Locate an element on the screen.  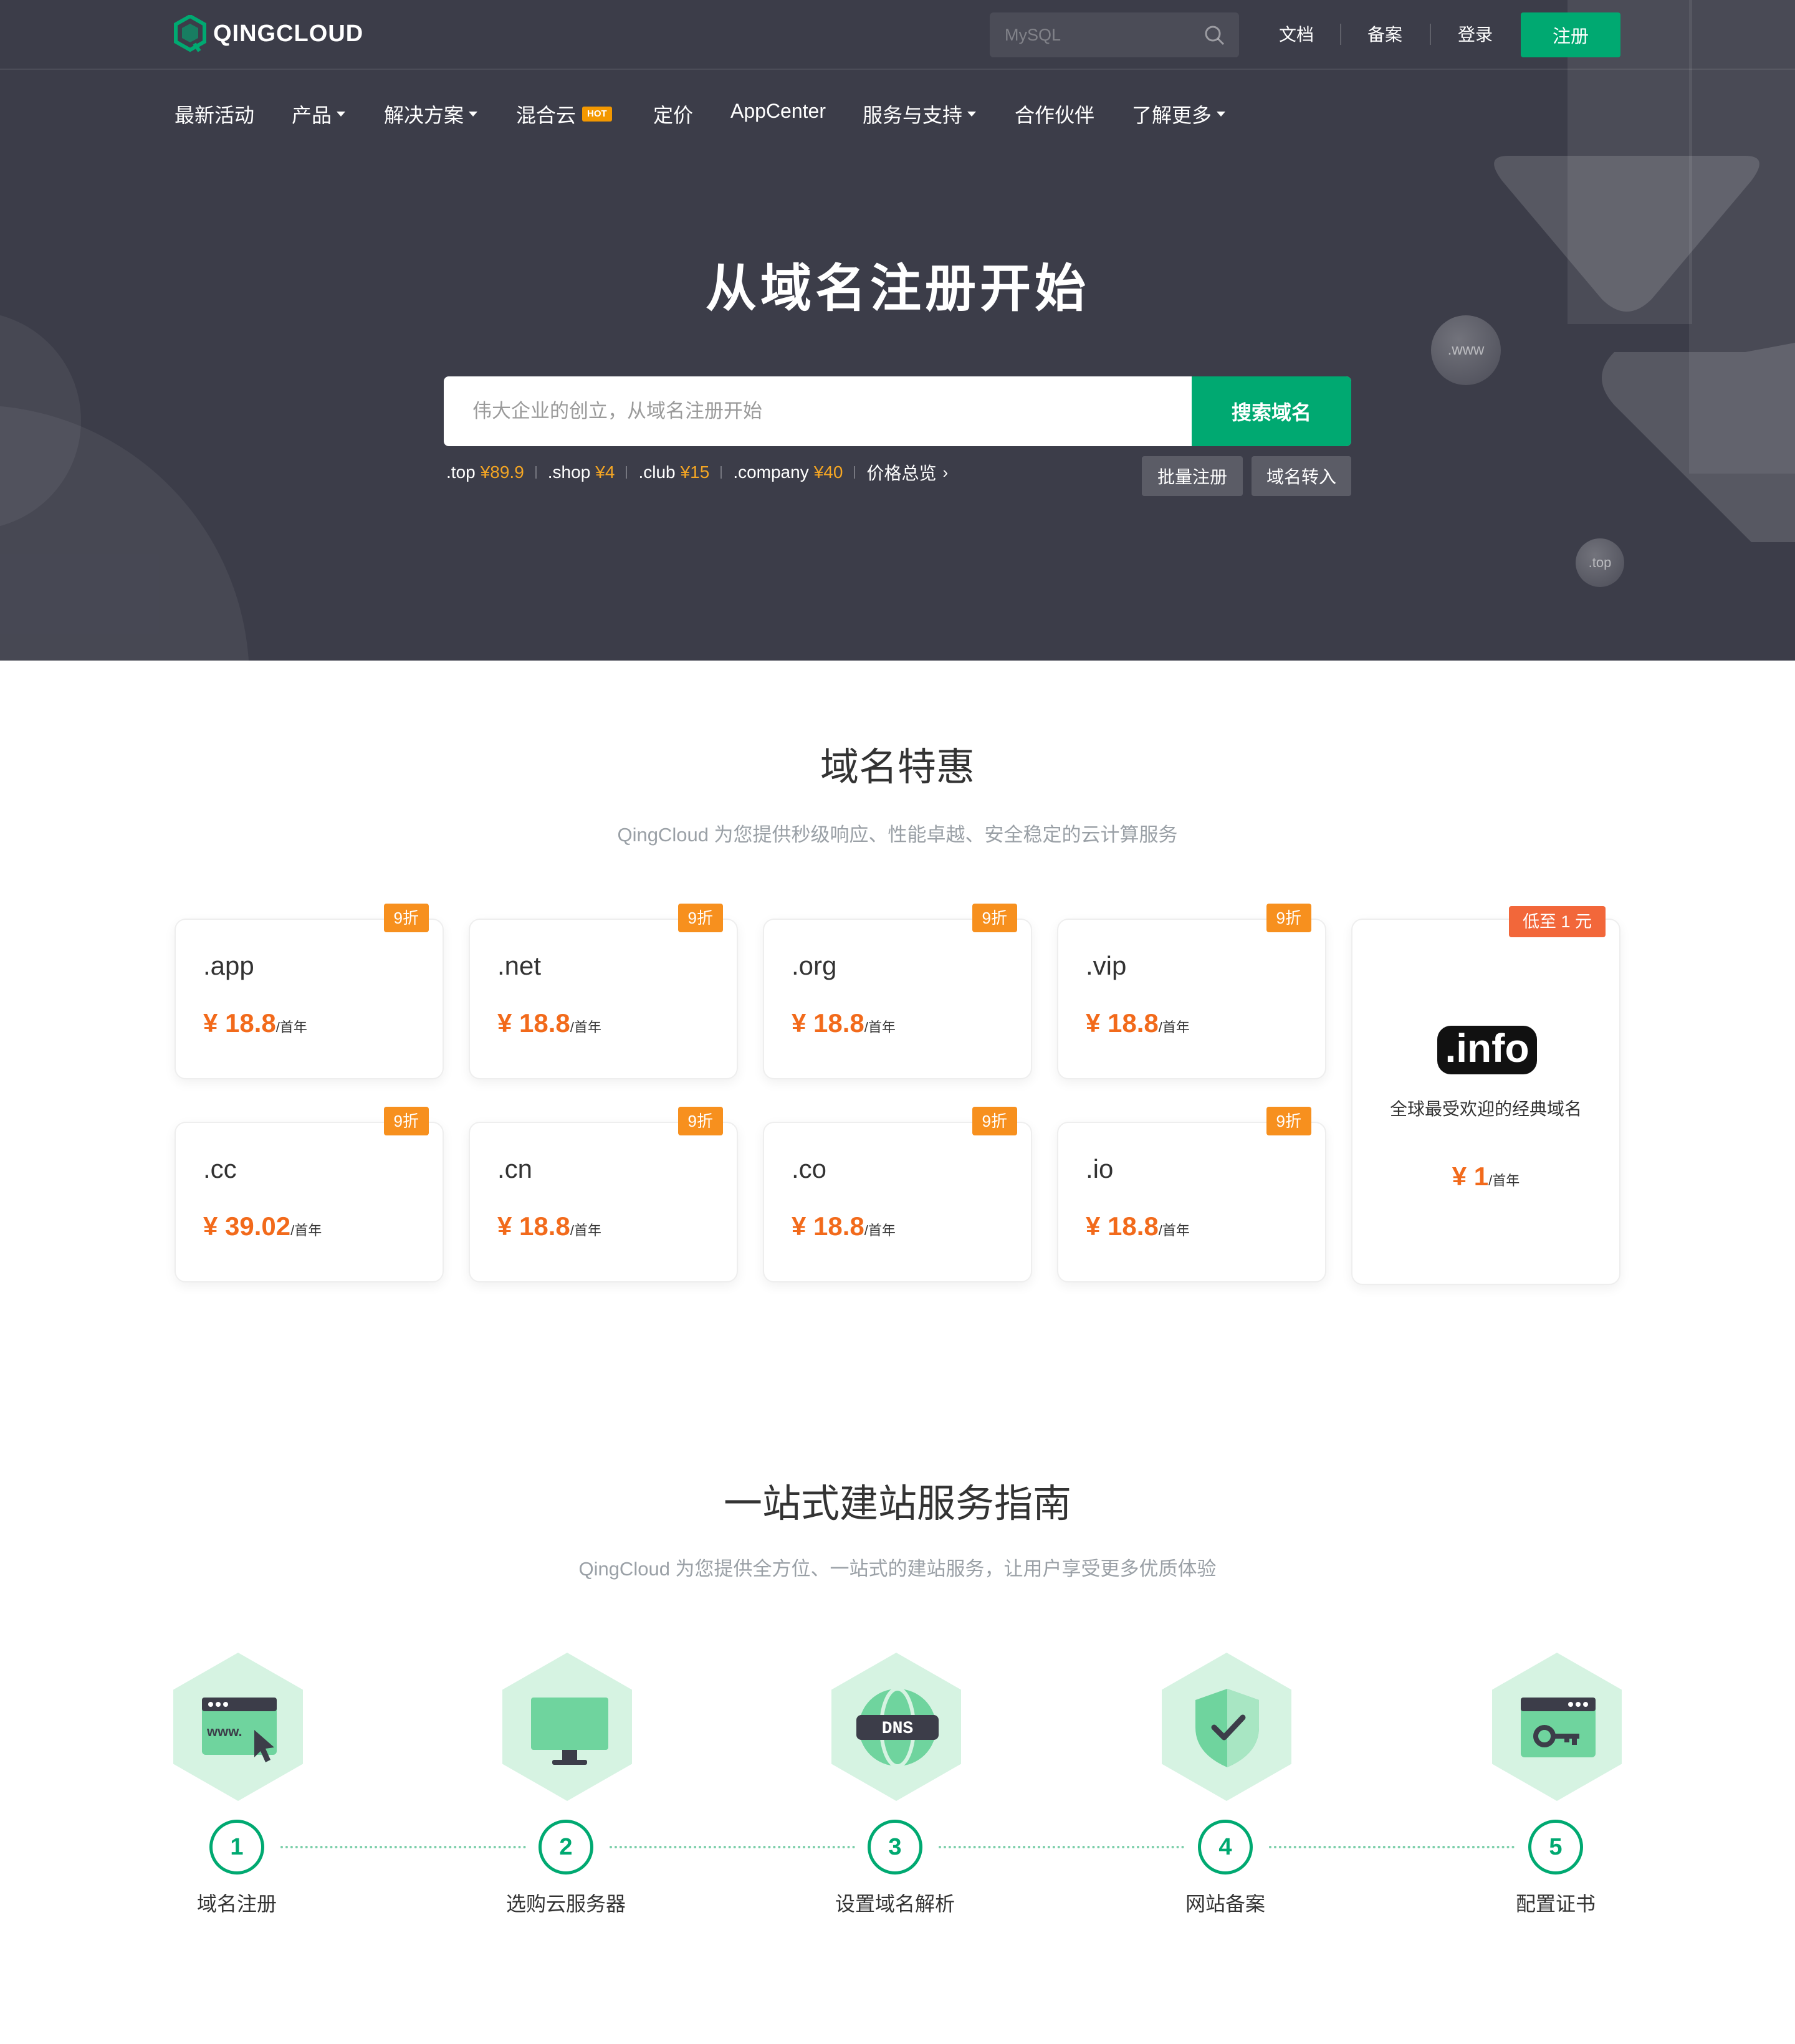
info-price: ¥ 1/首年 is located at coordinates (1485, 1177).